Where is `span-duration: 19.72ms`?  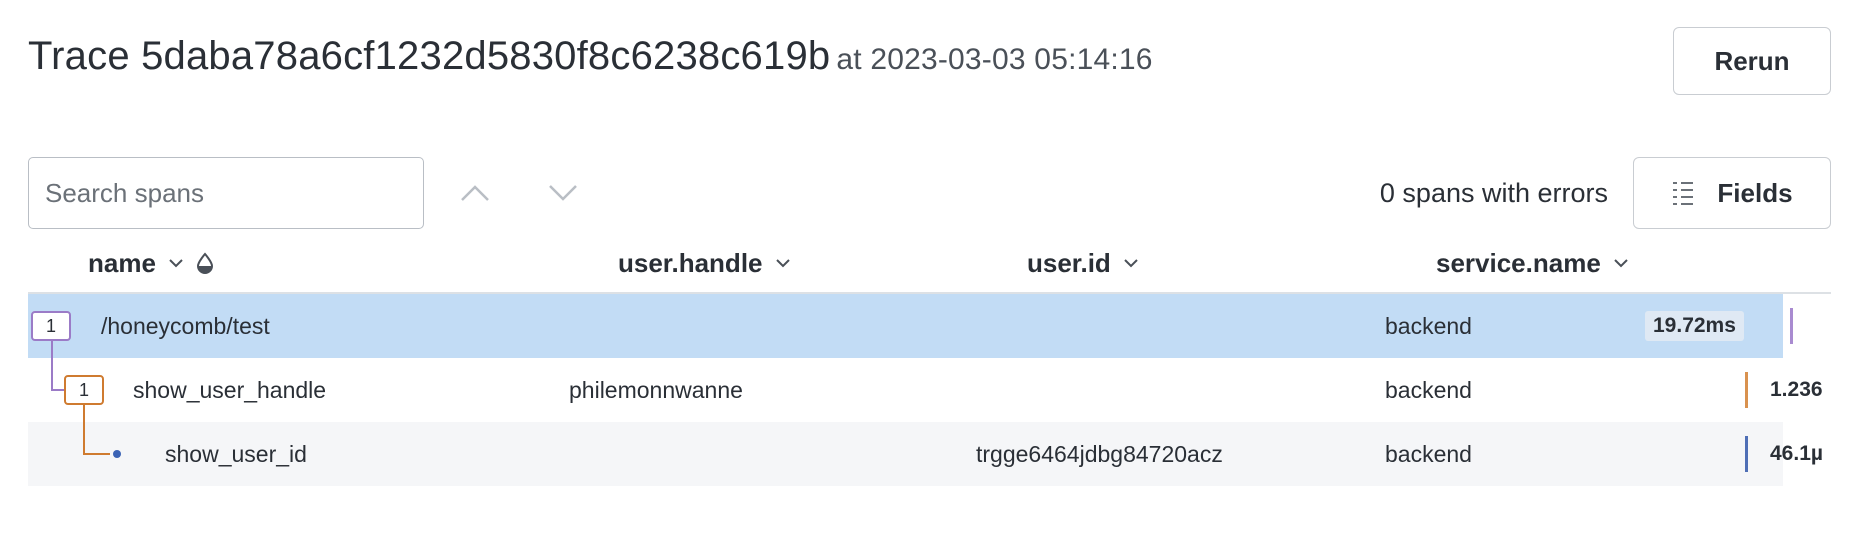
span-duration: 19.72ms is located at coordinates (1694, 326).